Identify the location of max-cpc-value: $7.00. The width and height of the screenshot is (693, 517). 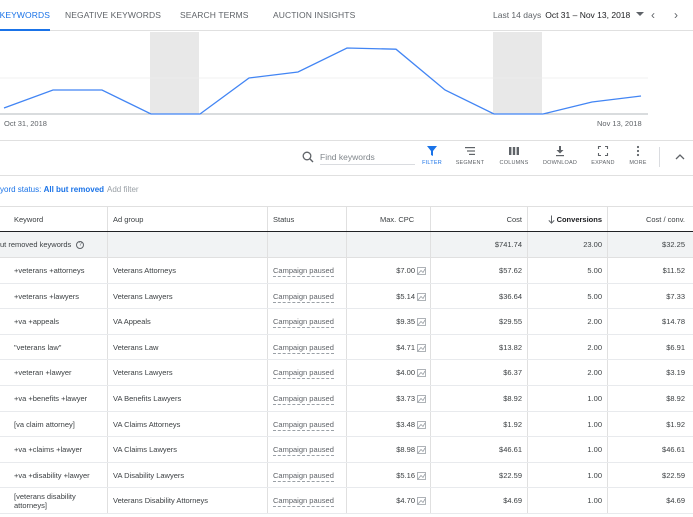
(405, 270).